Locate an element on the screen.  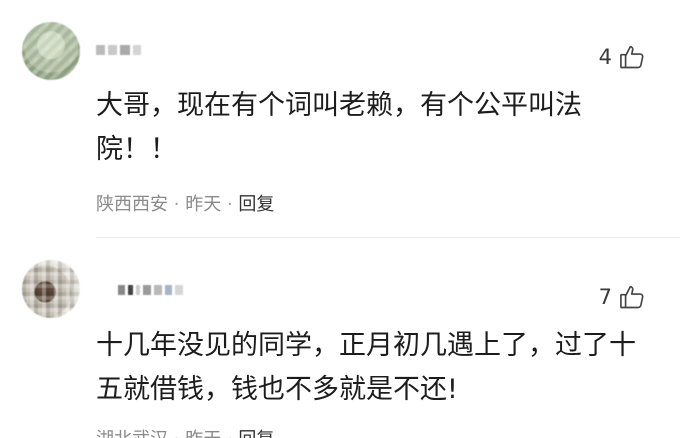
like-button: 4 is located at coordinates (622, 57).